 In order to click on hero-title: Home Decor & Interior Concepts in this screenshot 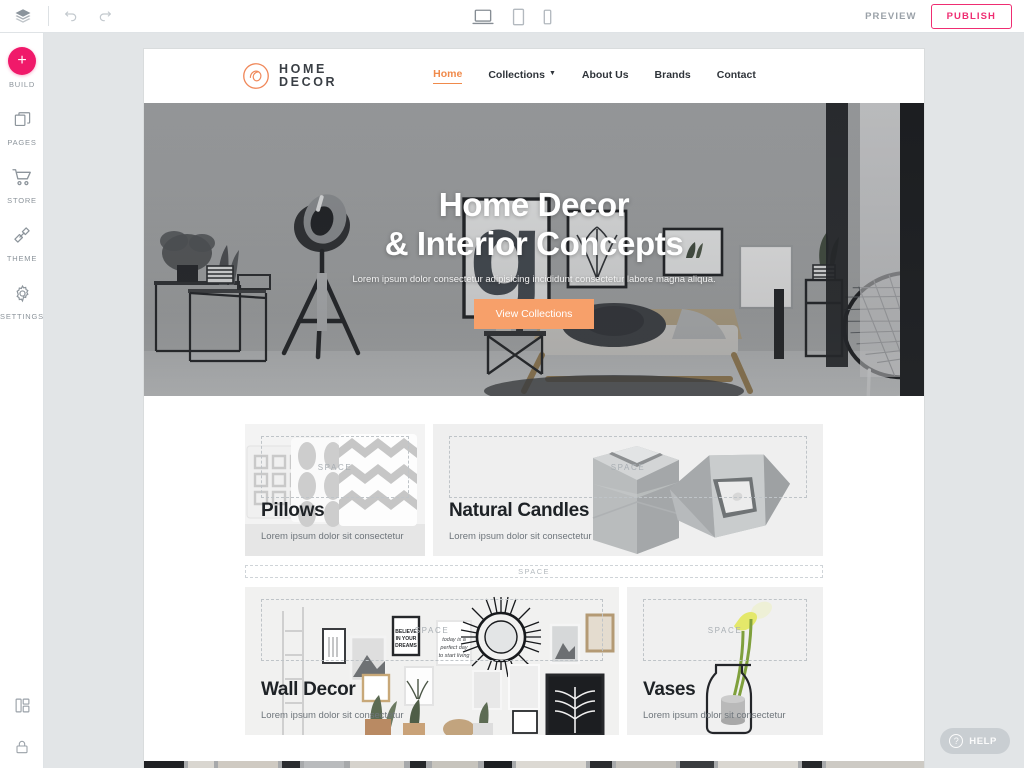, I will do `click(534, 224)`.